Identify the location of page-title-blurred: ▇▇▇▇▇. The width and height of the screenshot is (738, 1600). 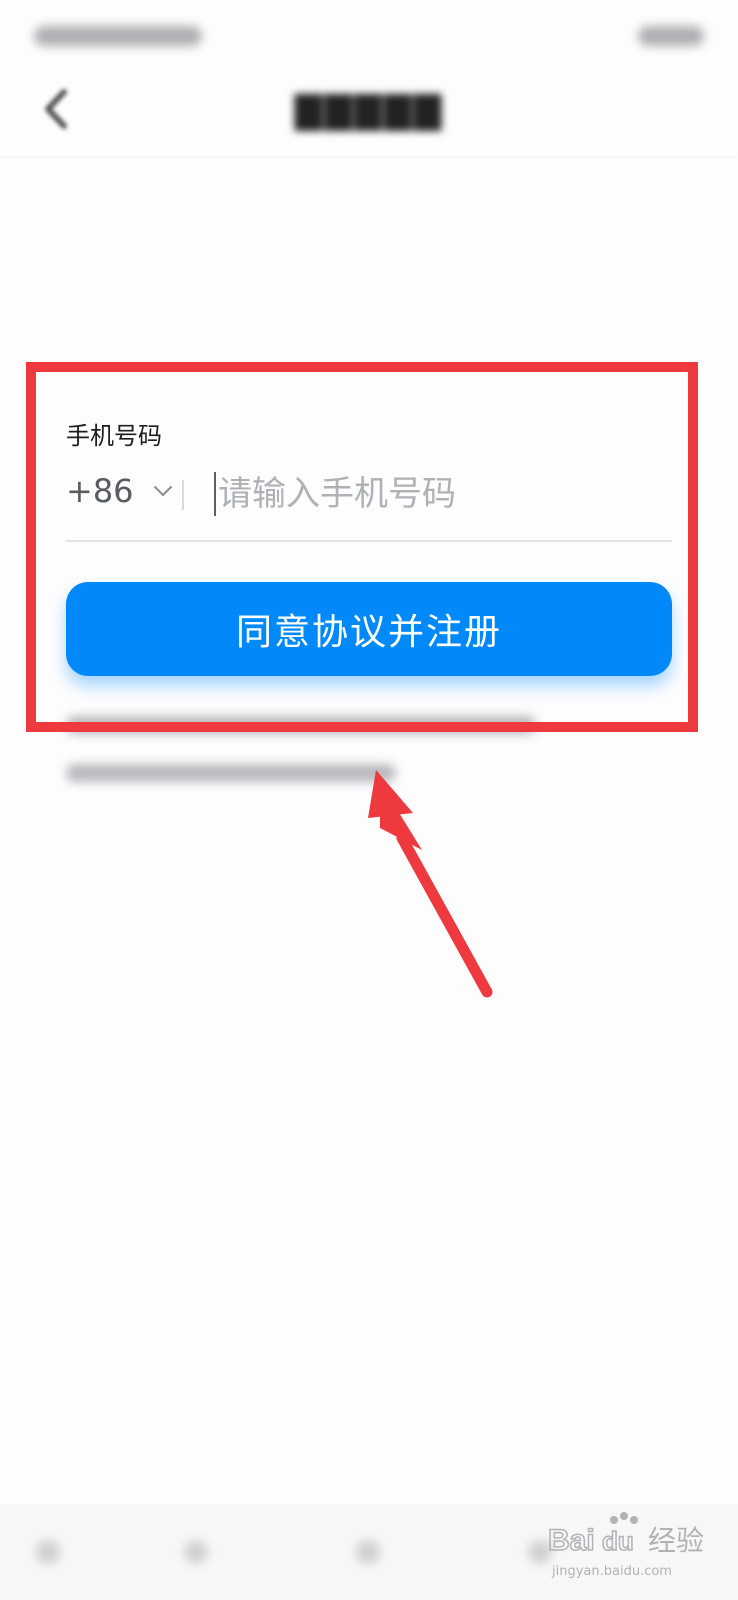
(369, 110).